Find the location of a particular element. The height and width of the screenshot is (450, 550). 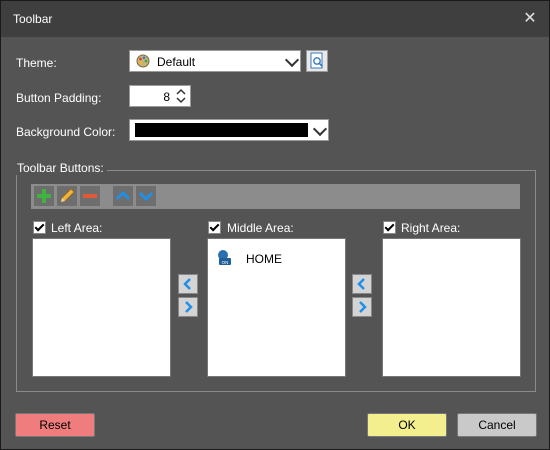

move-down-button is located at coordinates (146, 196).